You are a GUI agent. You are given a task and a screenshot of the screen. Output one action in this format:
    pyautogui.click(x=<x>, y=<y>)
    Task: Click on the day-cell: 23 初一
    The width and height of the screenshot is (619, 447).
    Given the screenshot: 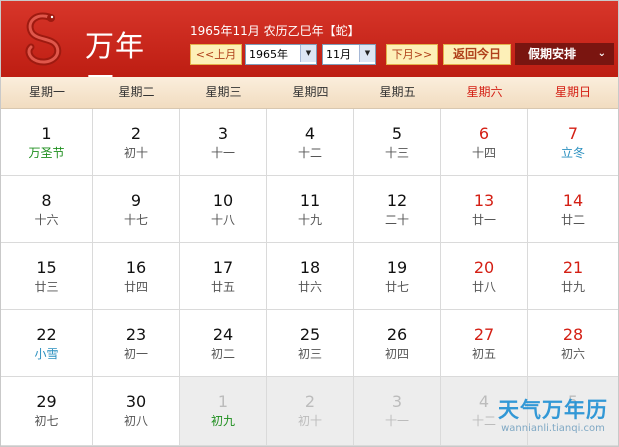 What is the action you would take?
    pyautogui.click(x=136, y=343)
    